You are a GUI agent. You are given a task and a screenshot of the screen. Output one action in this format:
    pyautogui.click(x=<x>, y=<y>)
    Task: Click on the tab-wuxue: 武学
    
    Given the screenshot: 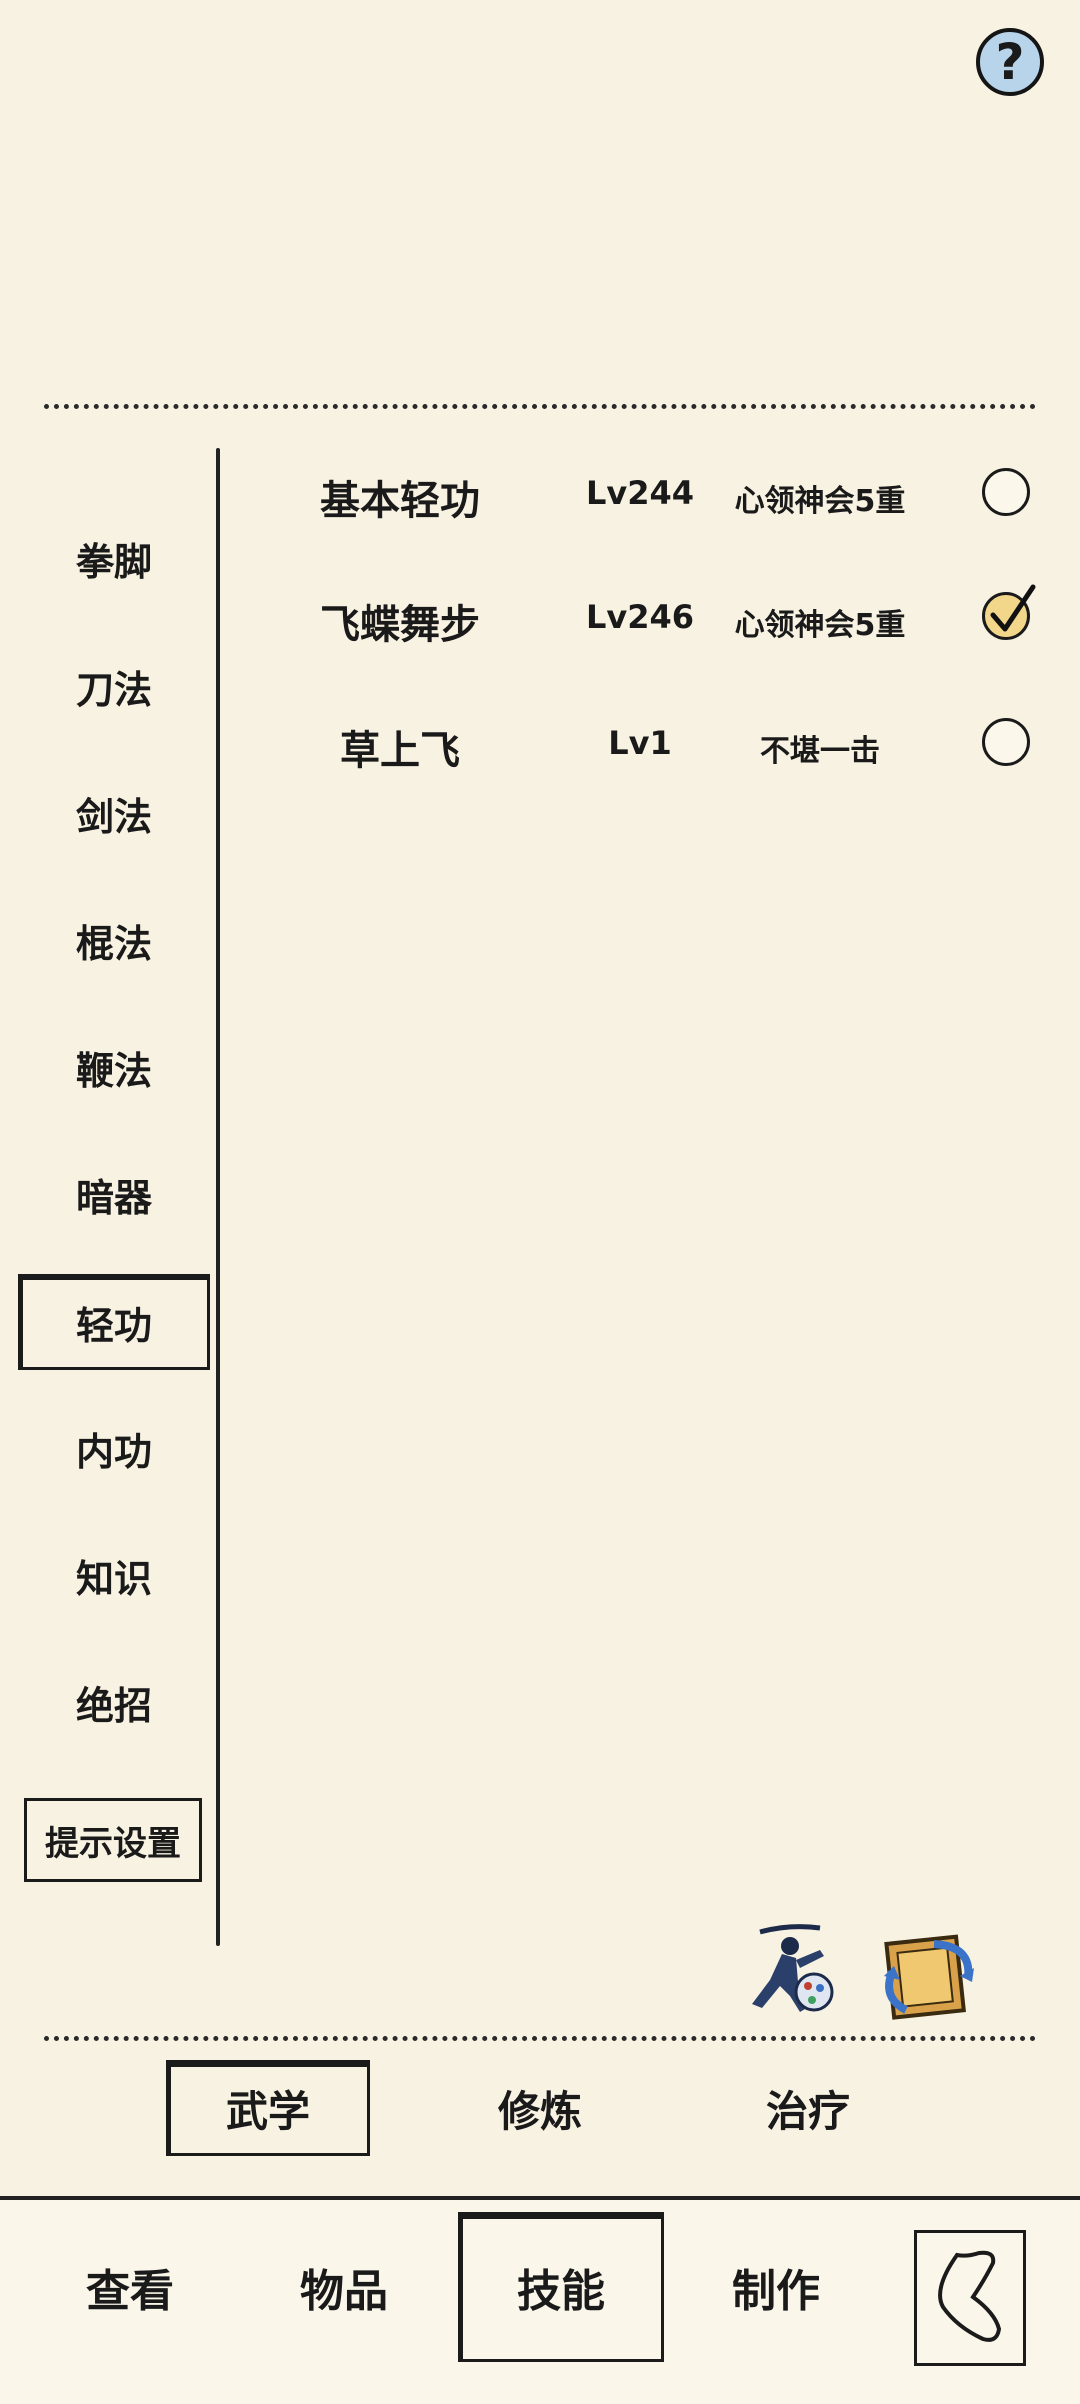 What is the action you would take?
    pyautogui.click(x=268, y=2108)
    